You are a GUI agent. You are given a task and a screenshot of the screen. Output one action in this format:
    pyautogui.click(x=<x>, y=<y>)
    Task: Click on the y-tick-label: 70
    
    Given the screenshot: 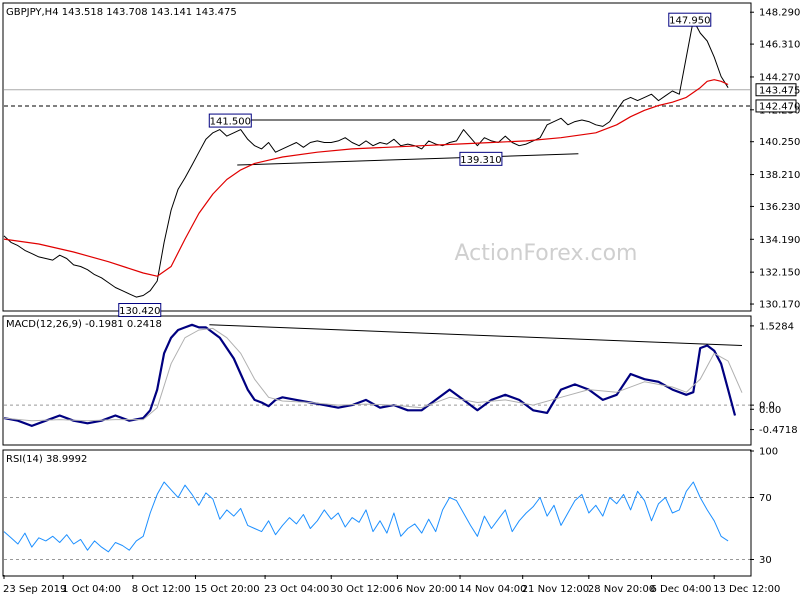 What is the action you would take?
    pyautogui.click(x=765, y=498)
    